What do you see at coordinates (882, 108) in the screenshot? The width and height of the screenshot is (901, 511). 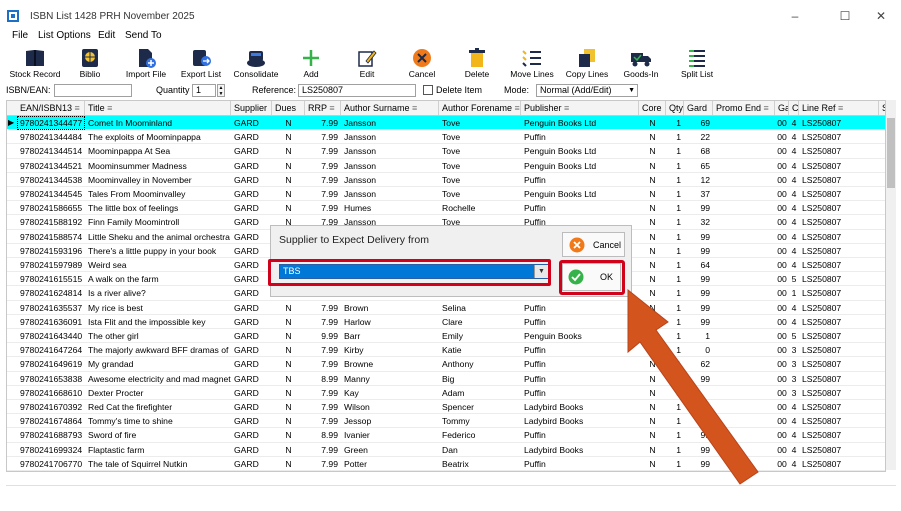 I see `column-header: S` at bounding box center [882, 108].